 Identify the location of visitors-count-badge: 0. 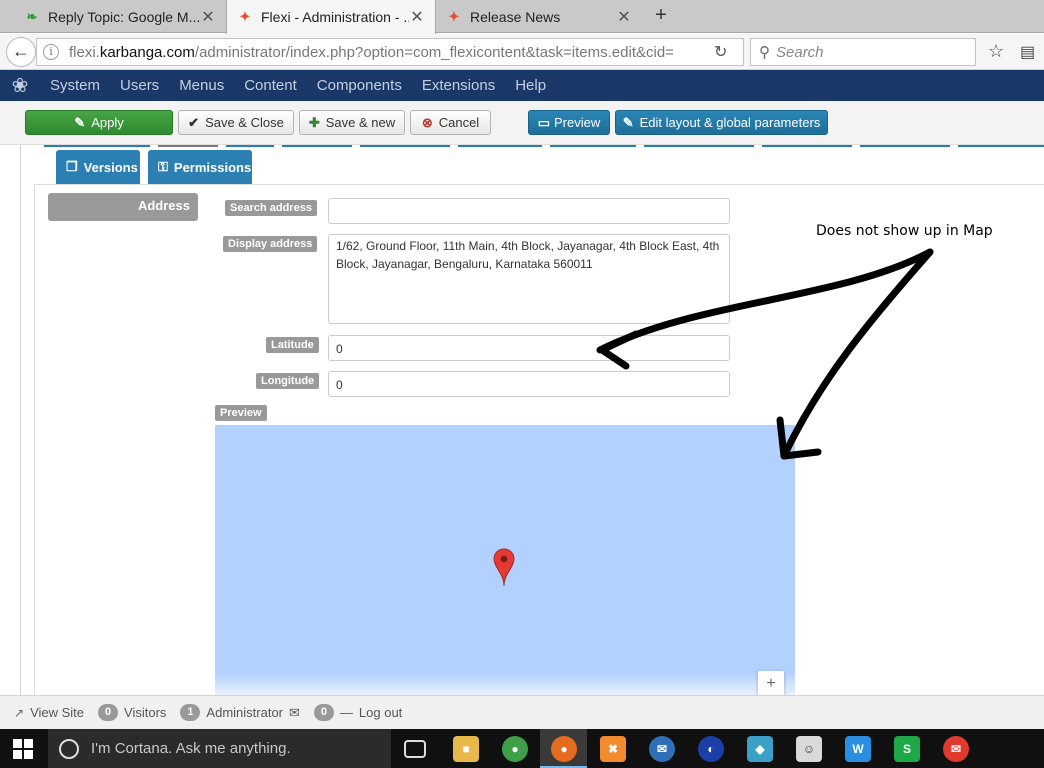
(108, 712).